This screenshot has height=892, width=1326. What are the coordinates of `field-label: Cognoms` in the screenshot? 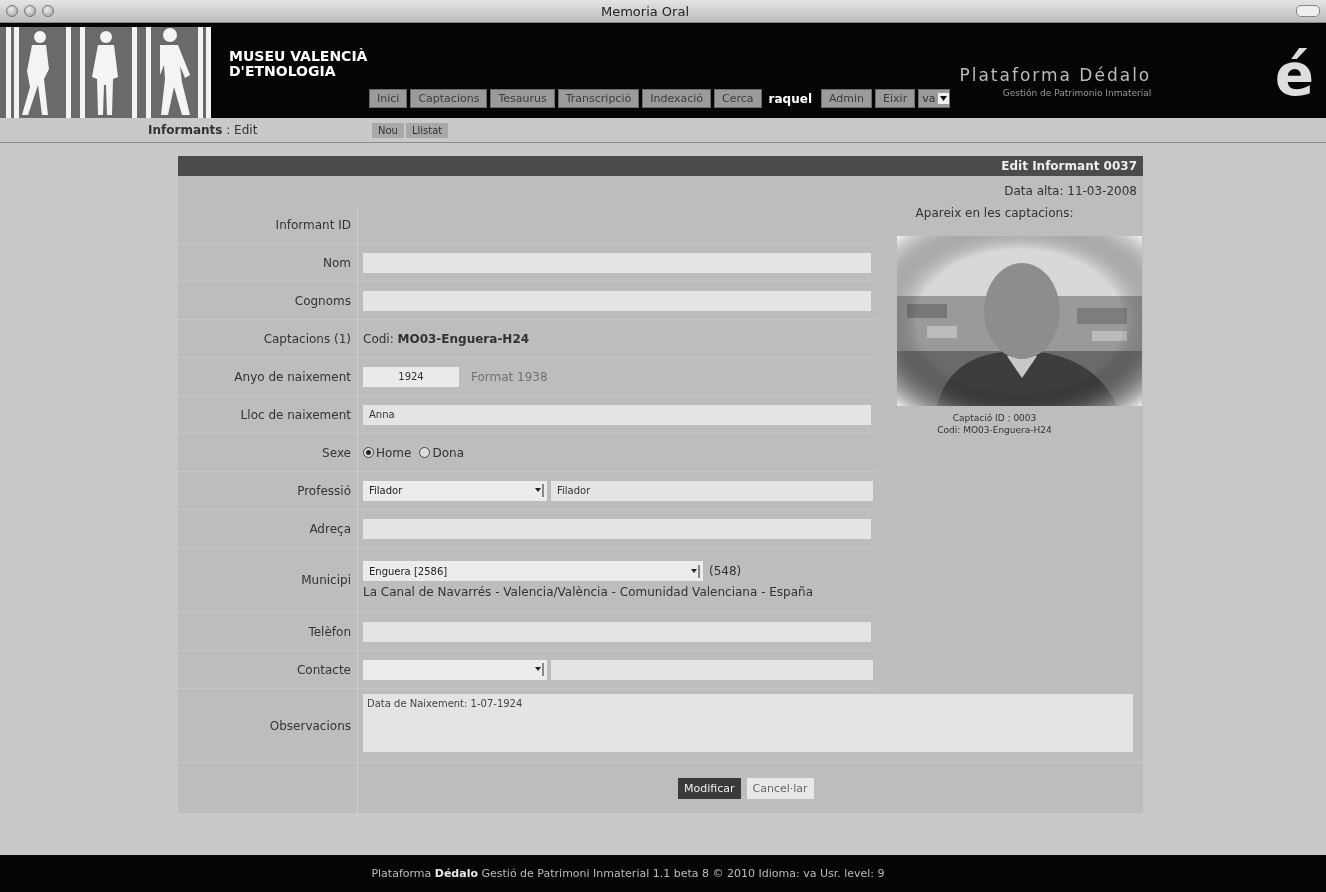 It's located at (322, 300).